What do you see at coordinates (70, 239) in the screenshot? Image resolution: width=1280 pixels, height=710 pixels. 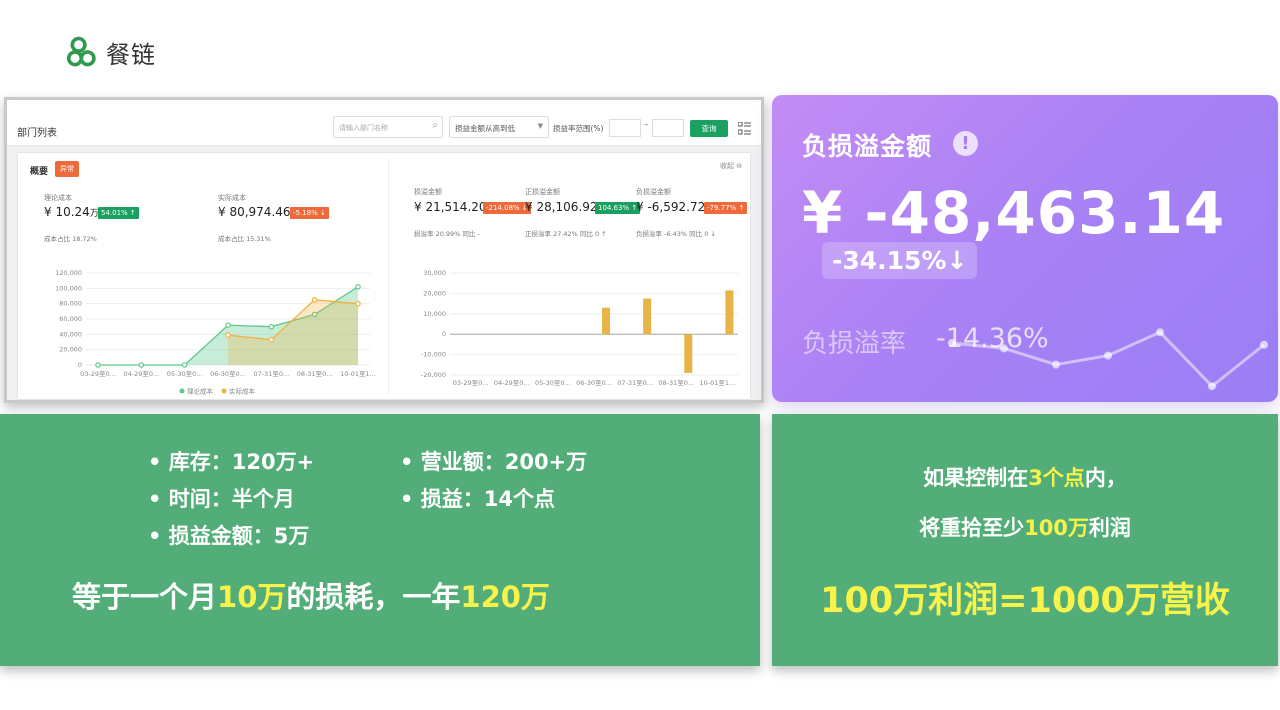 I see `kpi-sub: 成本占比 18.72%` at bounding box center [70, 239].